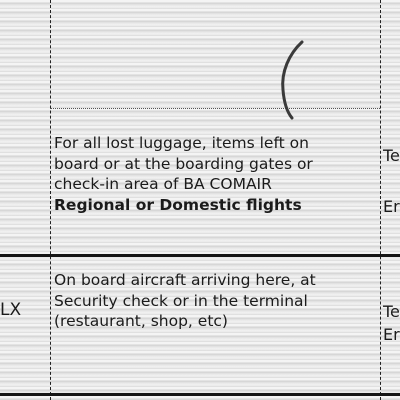 This screenshot has height=400, width=400. What do you see at coordinates (181, 300) in the screenshot?
I see `description-line: Security check or in the terminal` at bounding box center [181, 300].